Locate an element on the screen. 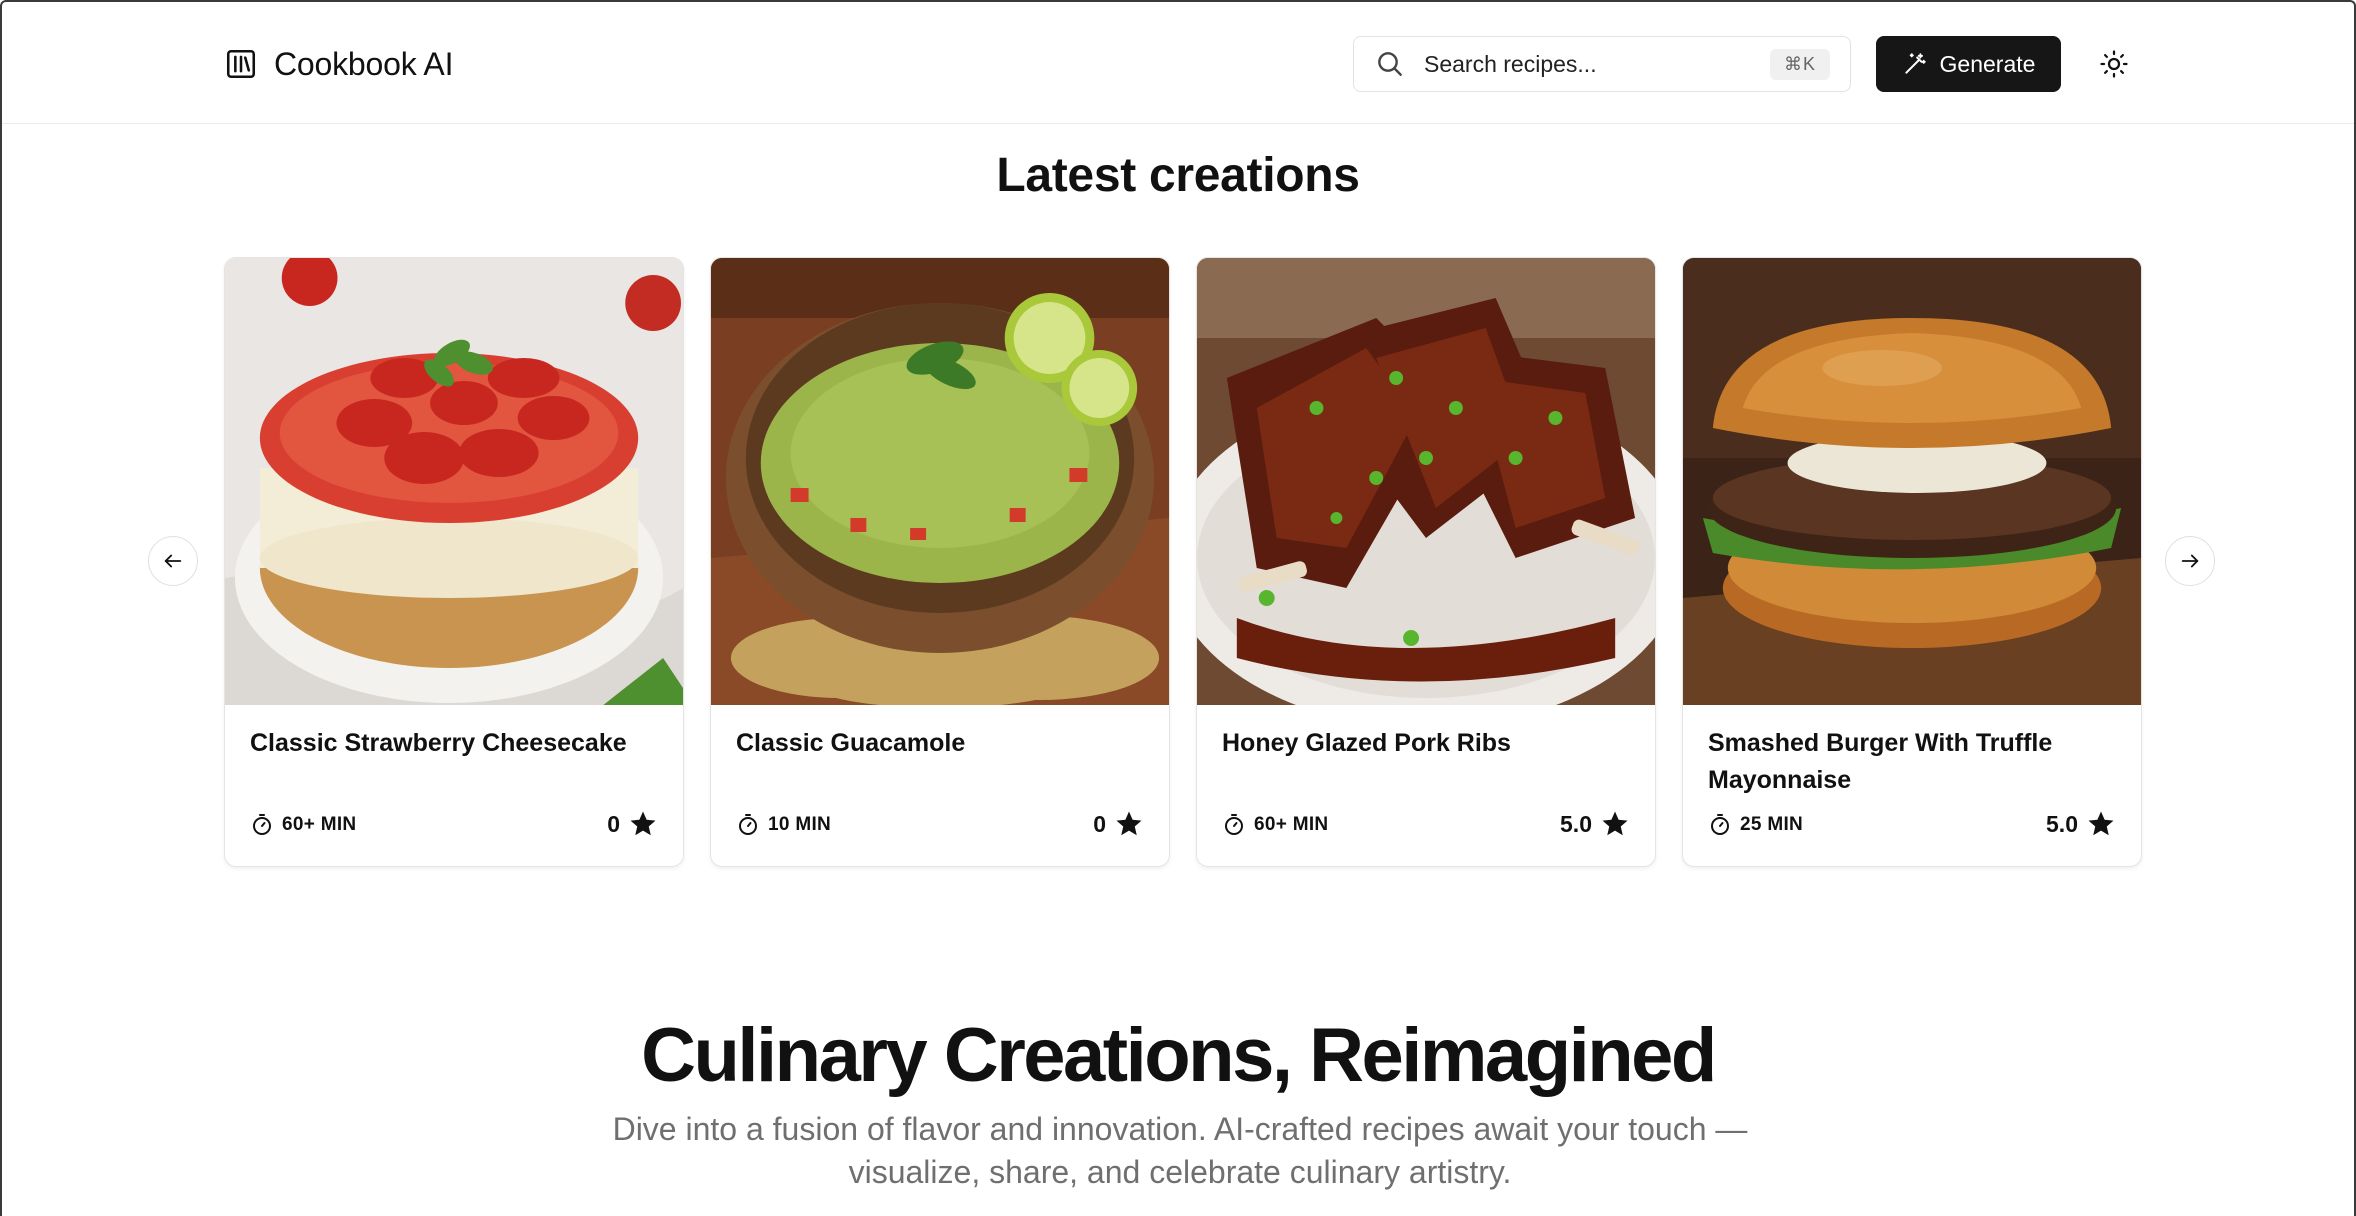 This screenshot has height=1216, width=2356. recipe-time-label: 25 MIN is located at coordinates (1772, 824).